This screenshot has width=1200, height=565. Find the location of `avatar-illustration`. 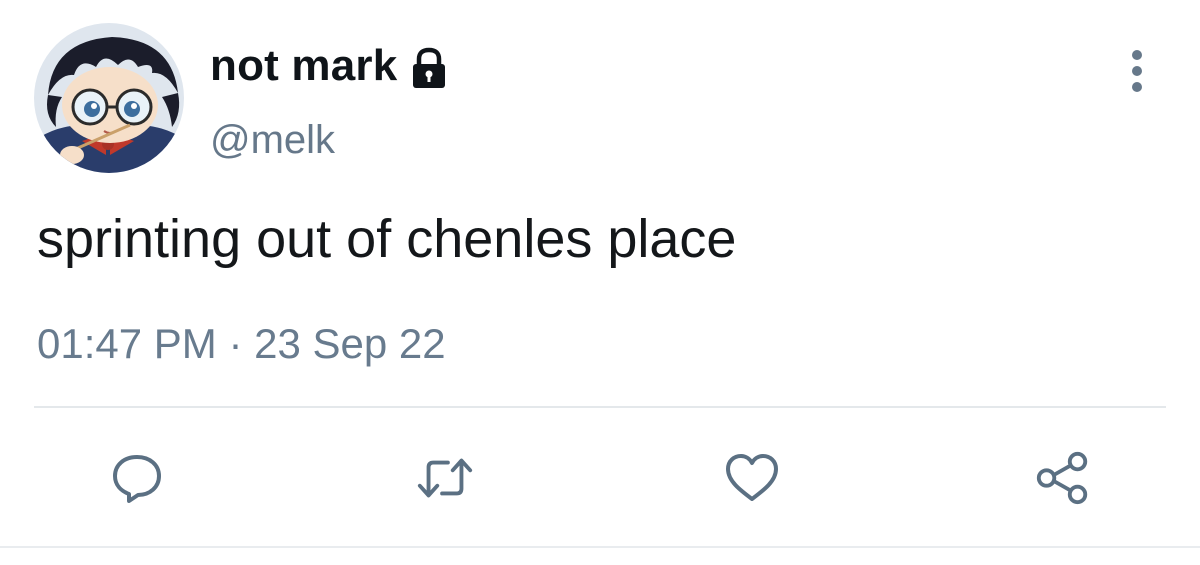

avatar-illustration is located at coordinates (109, 98).